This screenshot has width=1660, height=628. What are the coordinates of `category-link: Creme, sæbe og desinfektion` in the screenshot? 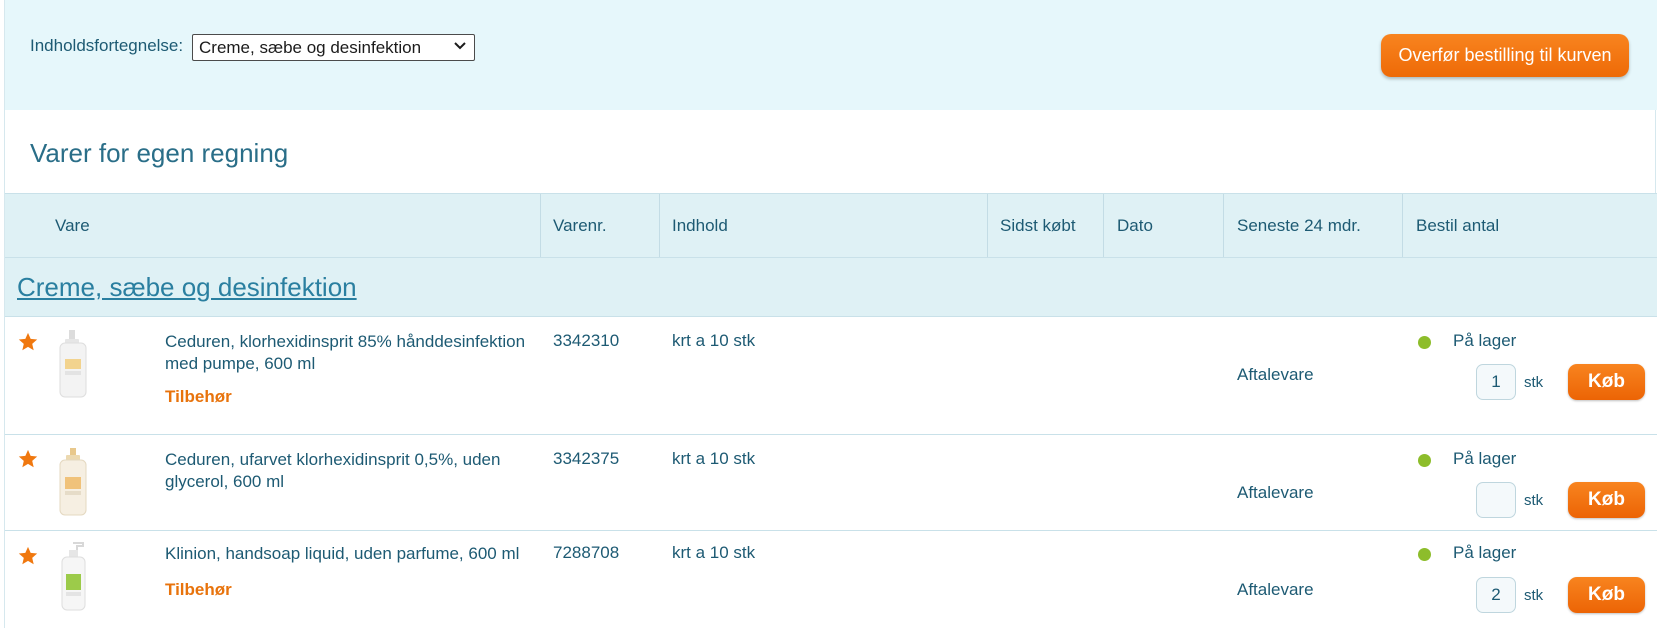 It's located at (187, 287).